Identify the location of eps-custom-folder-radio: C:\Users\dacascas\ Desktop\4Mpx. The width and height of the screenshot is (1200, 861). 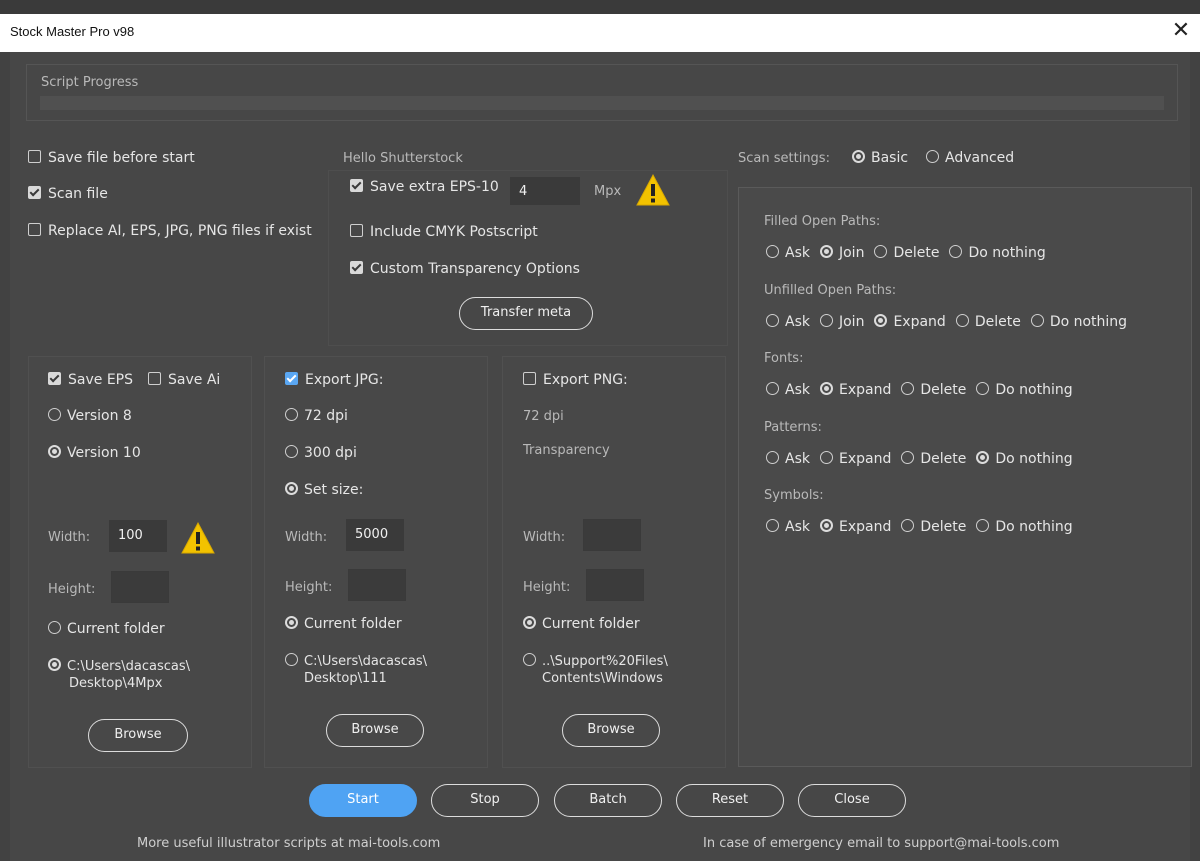
(119, 675).